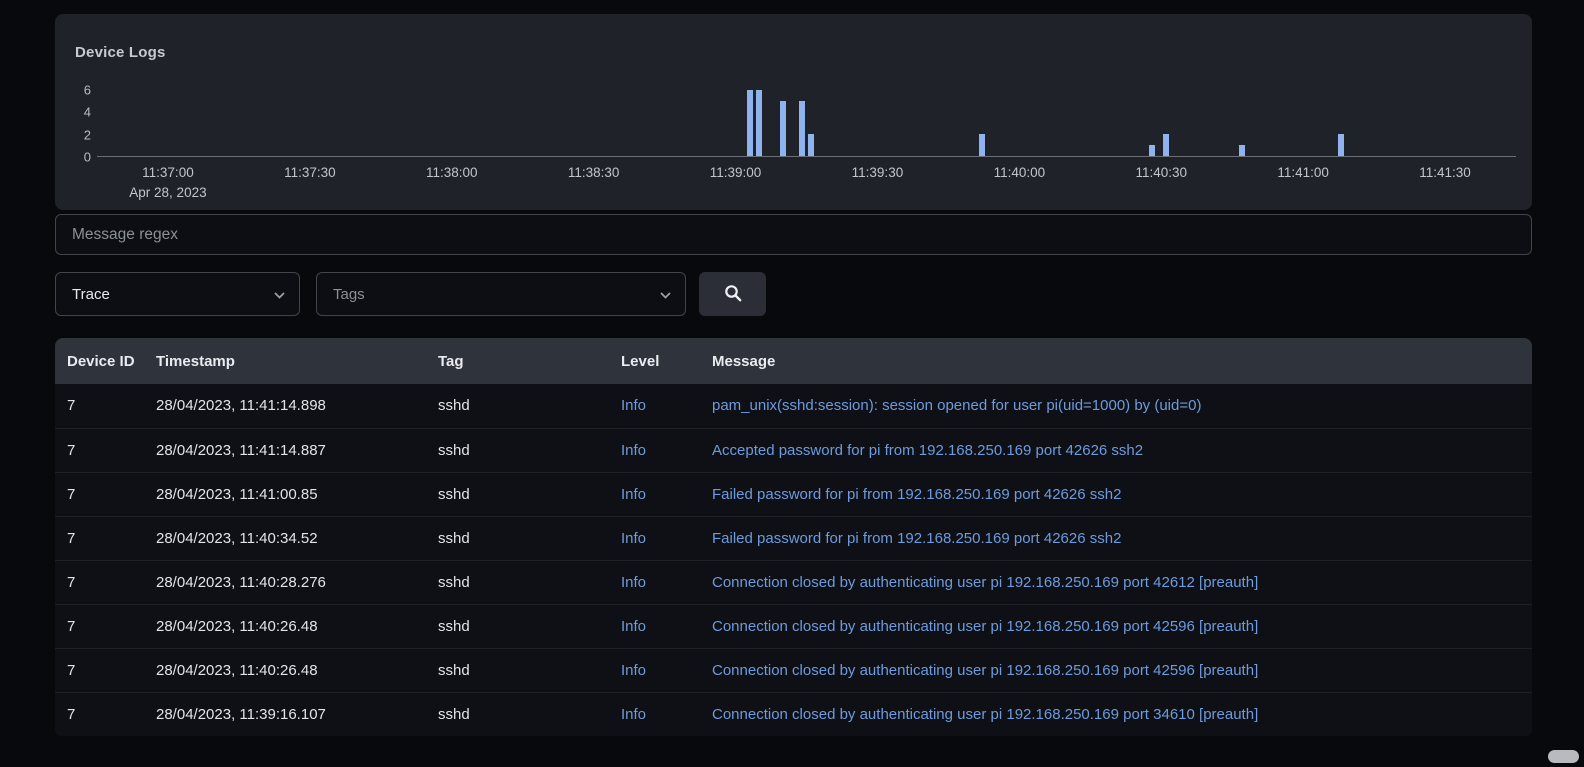 The image size is (1584, 767). Describe the element at coordinates (501, 294) in the screenshot. I see `tags-select: Tags` at that location.